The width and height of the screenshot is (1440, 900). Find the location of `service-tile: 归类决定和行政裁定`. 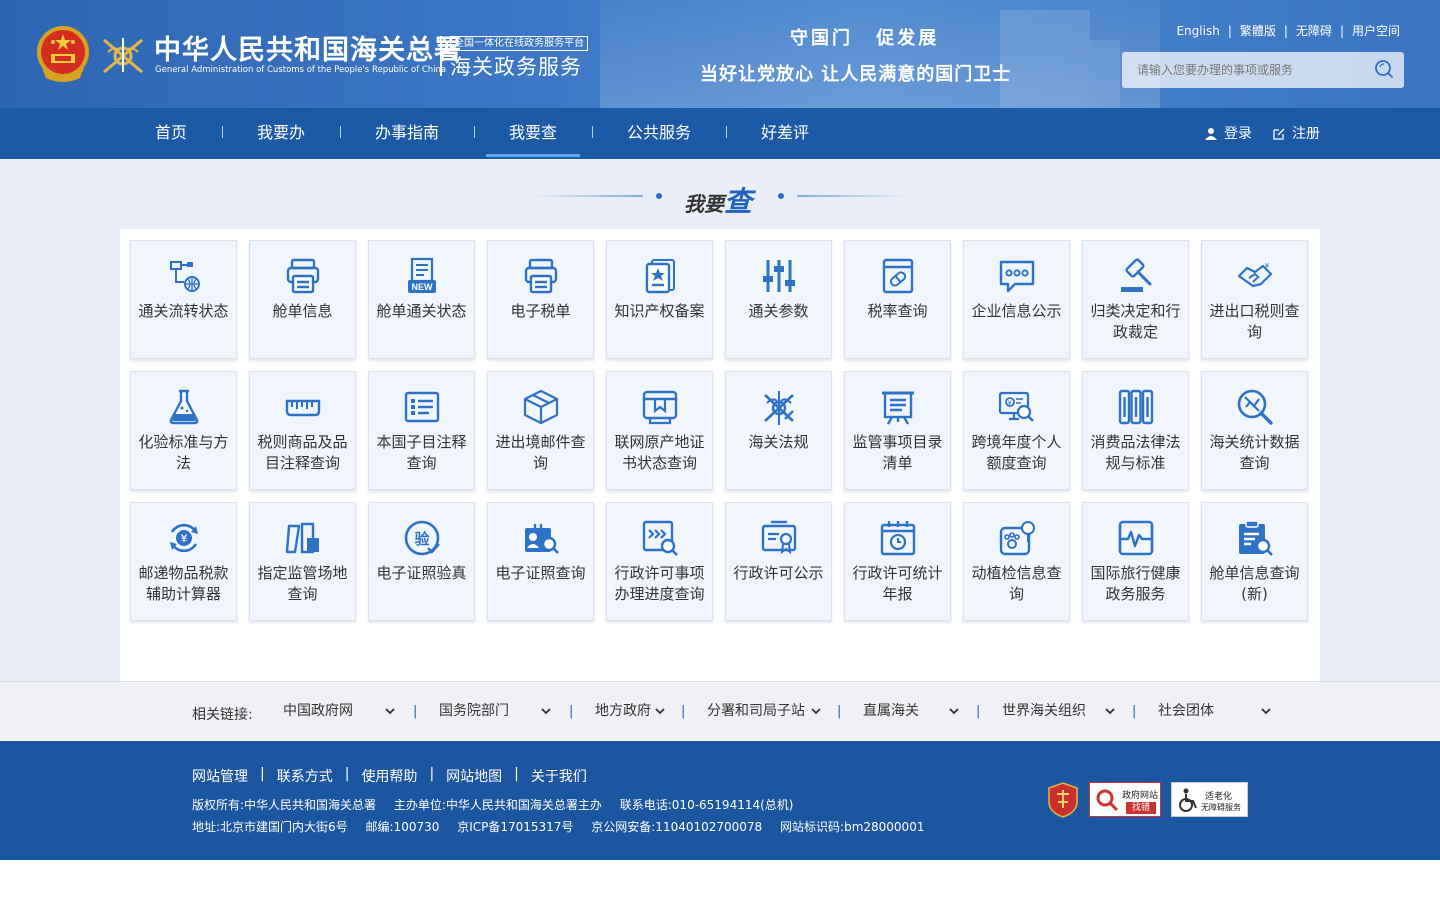

service-tile: 归类决定和行政裁定 is located at coordinates (1135, 299).